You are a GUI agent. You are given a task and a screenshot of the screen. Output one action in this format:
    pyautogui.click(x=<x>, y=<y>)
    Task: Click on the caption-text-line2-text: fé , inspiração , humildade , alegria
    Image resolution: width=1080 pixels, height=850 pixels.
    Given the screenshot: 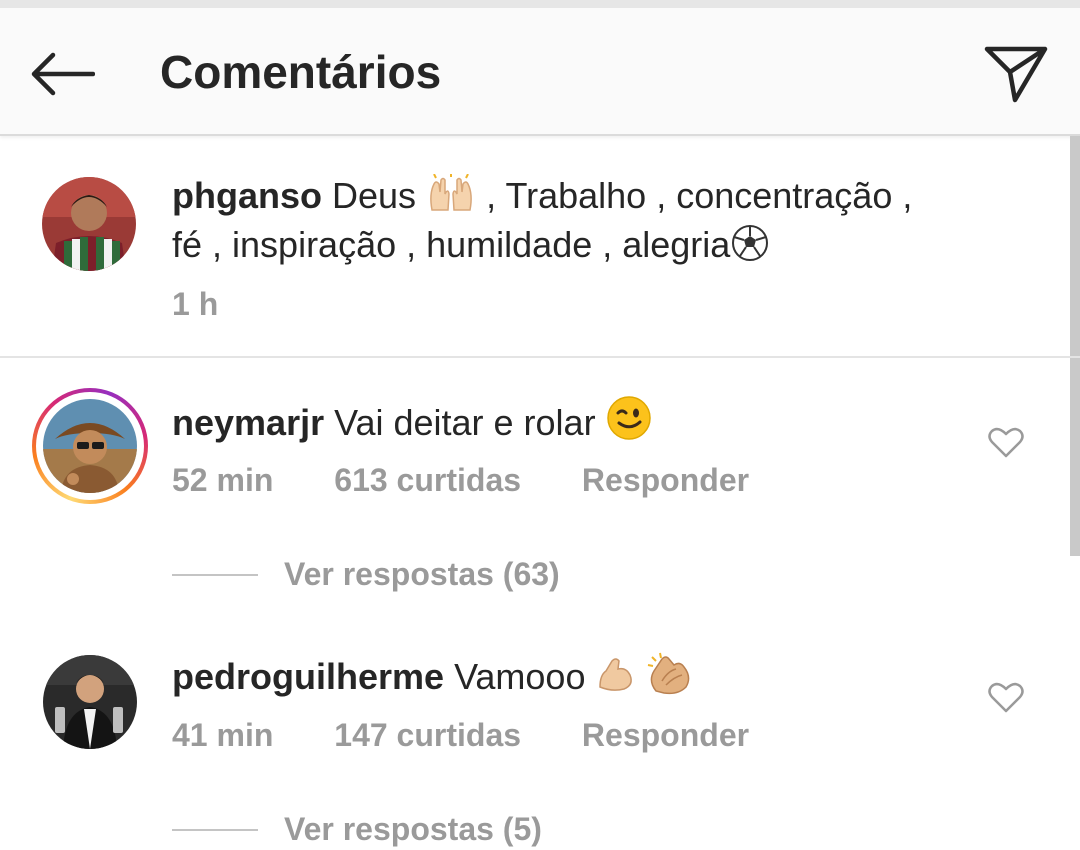 What is the action you would take?
    pyautogui.click(x=451, y=244)
    